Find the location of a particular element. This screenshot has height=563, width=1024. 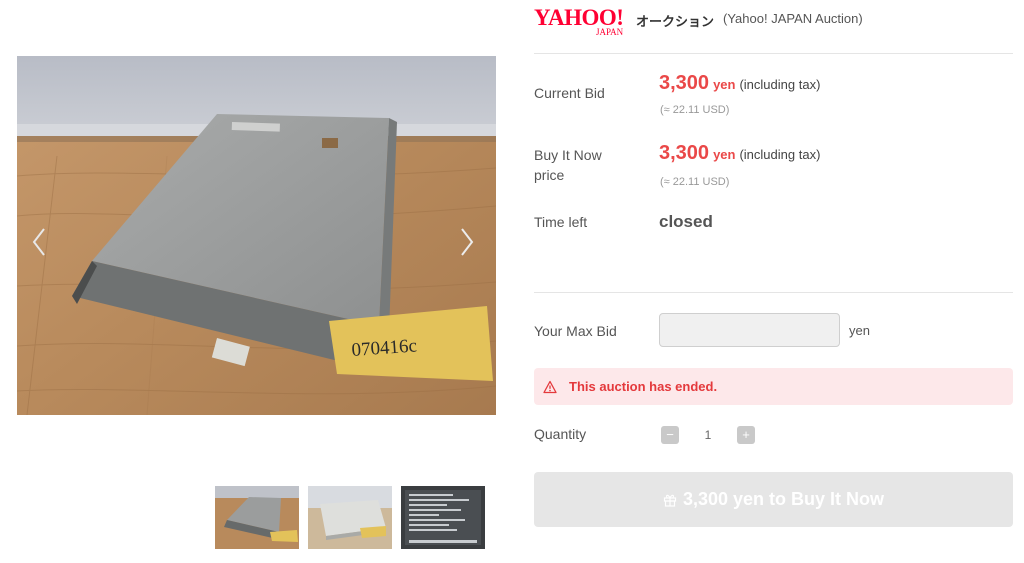

buy-now-amount: 3,300 is located at coordinates (684, 153).